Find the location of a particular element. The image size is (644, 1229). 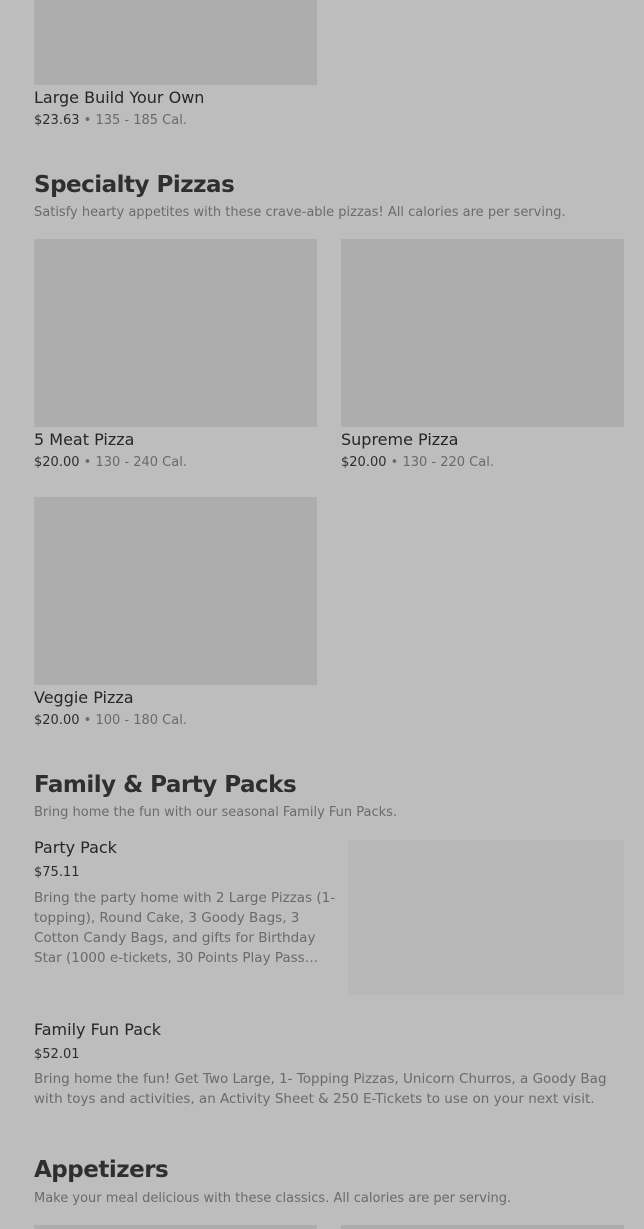

item-name: Party Pack is located at coordinates (75, 847).